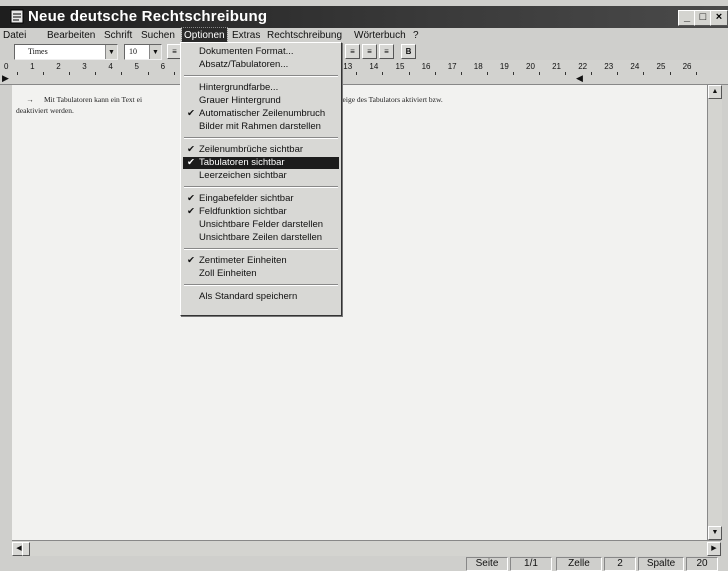 This screenshot has height=571, width=728. Describe the element at coordinates (386, 51) in the screenshot. I see `justify-button: ≡` at that location.